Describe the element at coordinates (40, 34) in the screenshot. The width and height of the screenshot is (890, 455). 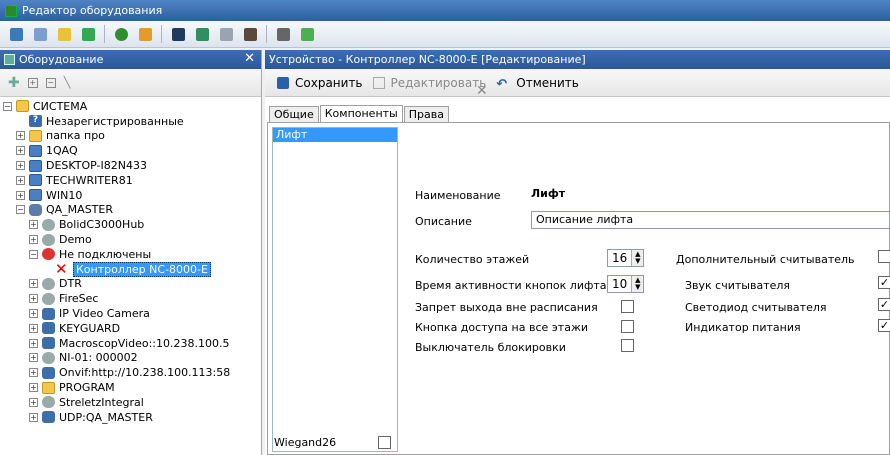
I see `grid-icon` at that location.